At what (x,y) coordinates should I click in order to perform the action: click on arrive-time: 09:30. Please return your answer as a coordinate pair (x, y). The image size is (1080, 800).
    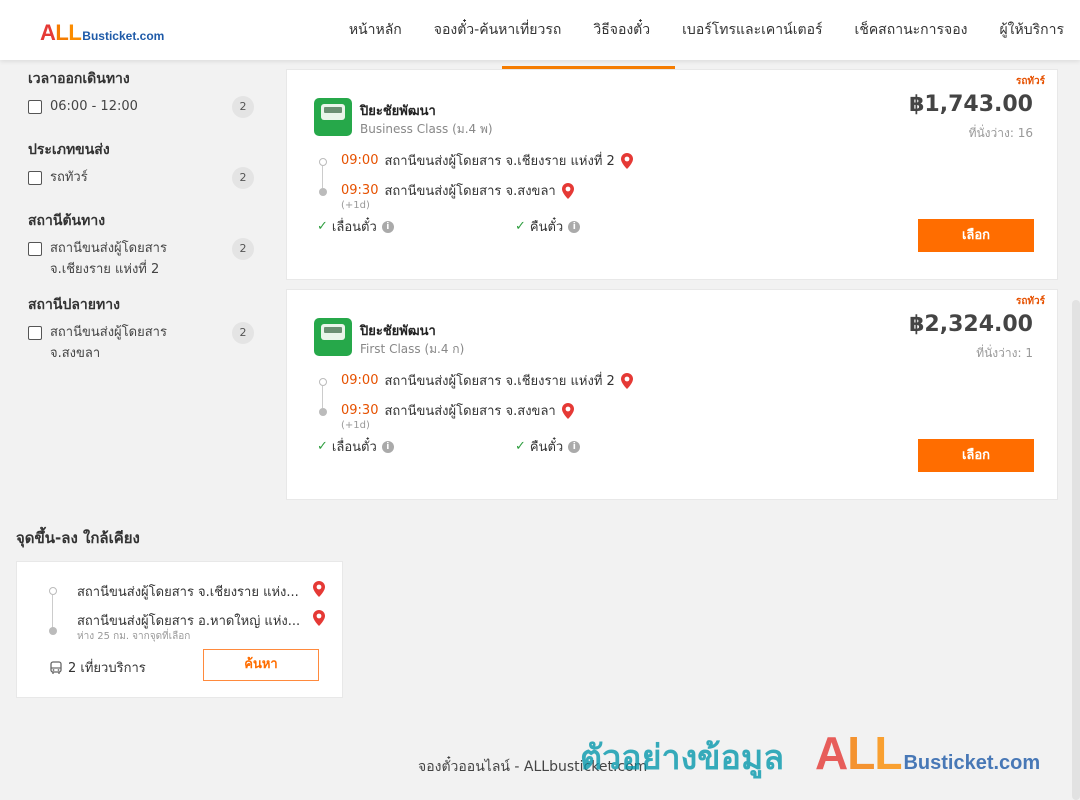
    Looking at the image, I should click on (360, 410).